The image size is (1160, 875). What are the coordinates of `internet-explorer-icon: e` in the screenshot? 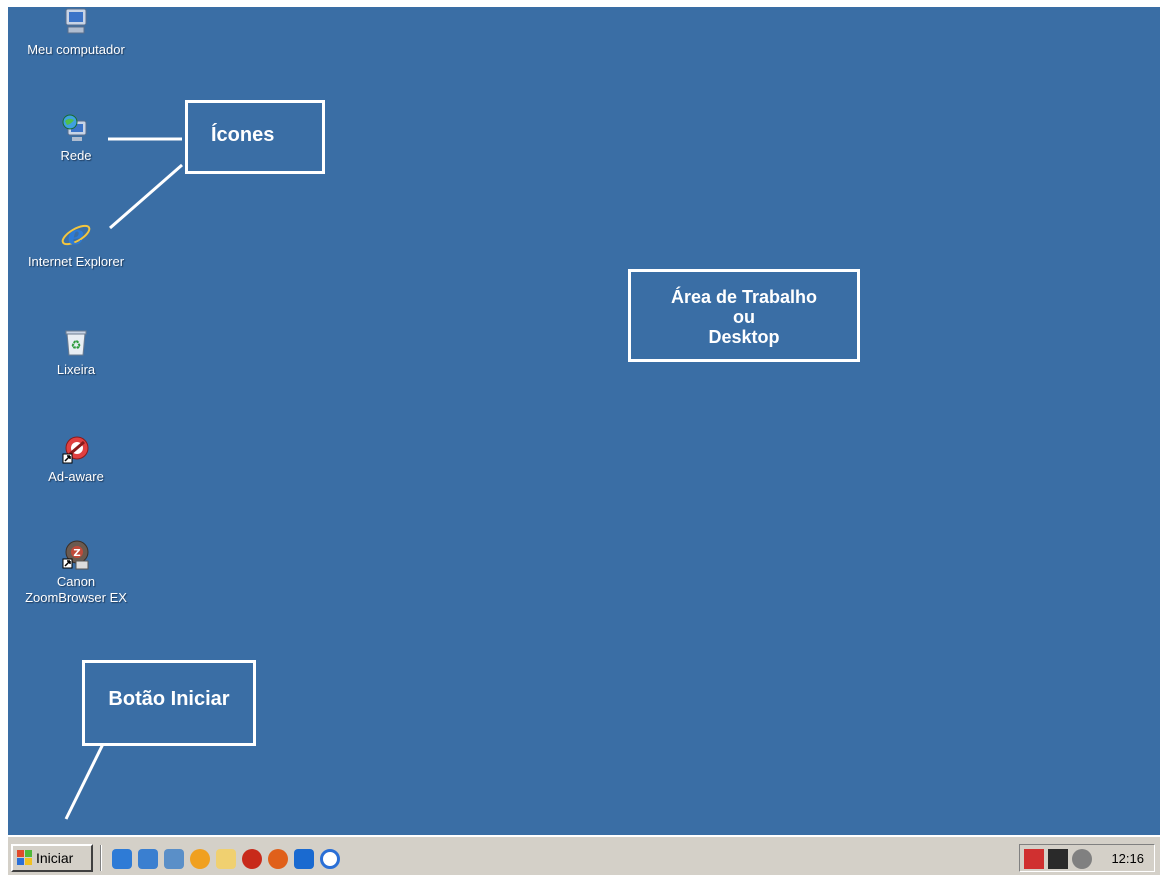 It's located at (76, 235).